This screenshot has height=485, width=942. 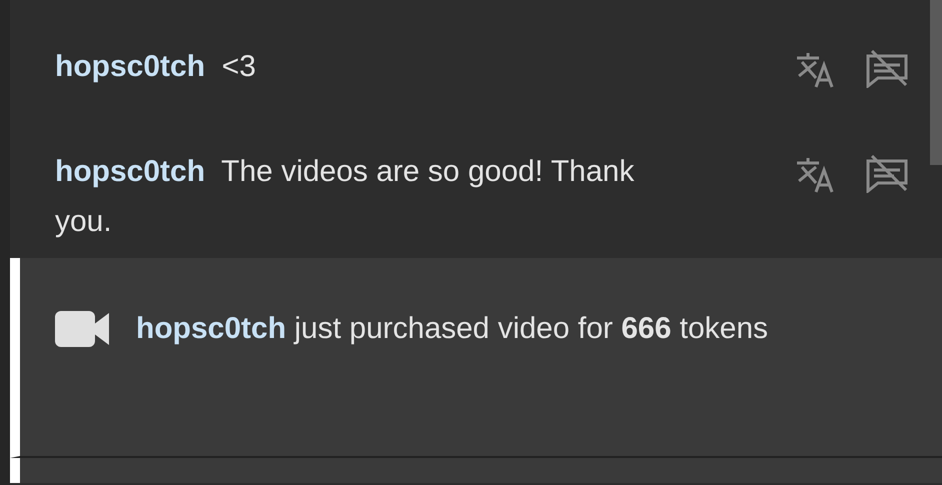 I want to click on scrollbar, so click(x=936, y=82).